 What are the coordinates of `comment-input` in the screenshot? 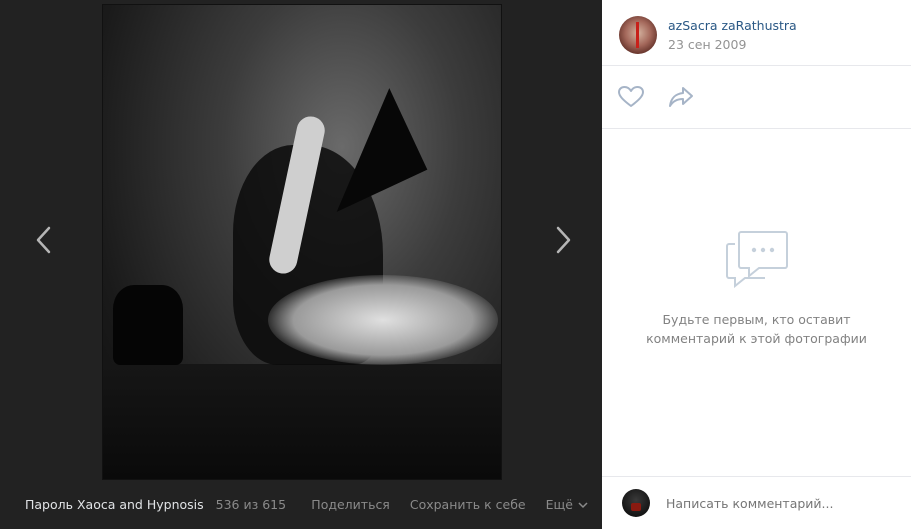 It's located at (776, 503).